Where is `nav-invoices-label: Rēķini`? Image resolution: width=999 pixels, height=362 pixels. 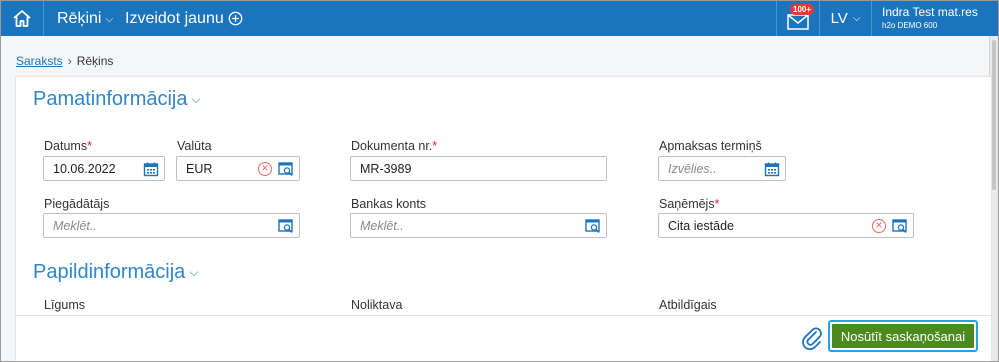 nav-invoices-label: Rēķini is located at coordinates (79, 18).